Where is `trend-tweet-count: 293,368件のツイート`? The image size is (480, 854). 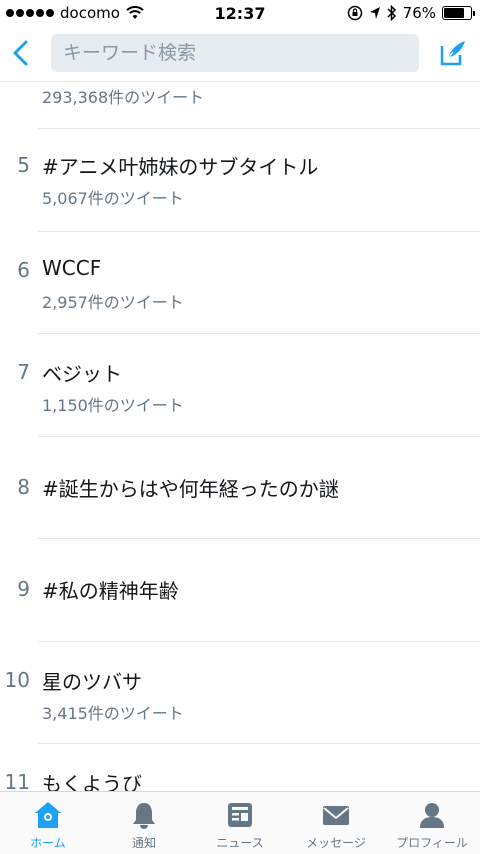 trend-tweet-count: 293,368件のツイート is located at coordinates (123, 97).